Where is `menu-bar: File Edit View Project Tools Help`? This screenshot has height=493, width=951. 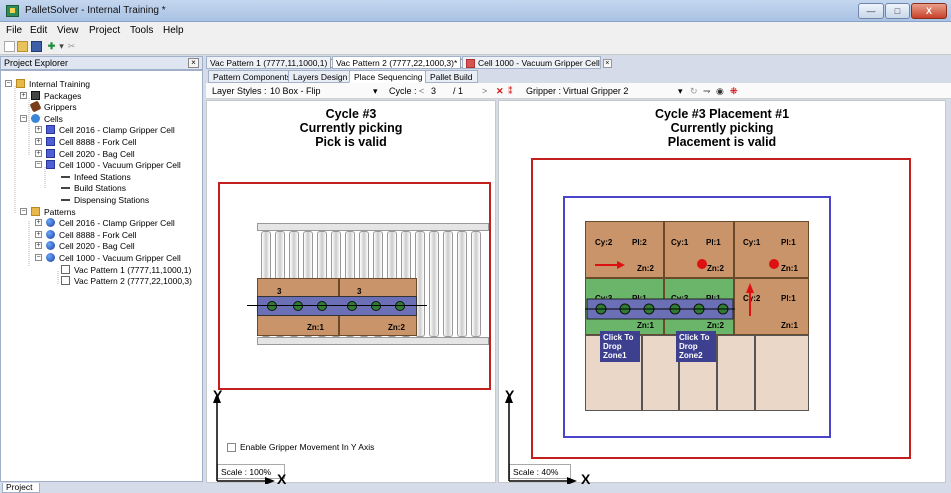 menu-bar: File Edit View Project Tools Help is located at coordinates (475, 30).